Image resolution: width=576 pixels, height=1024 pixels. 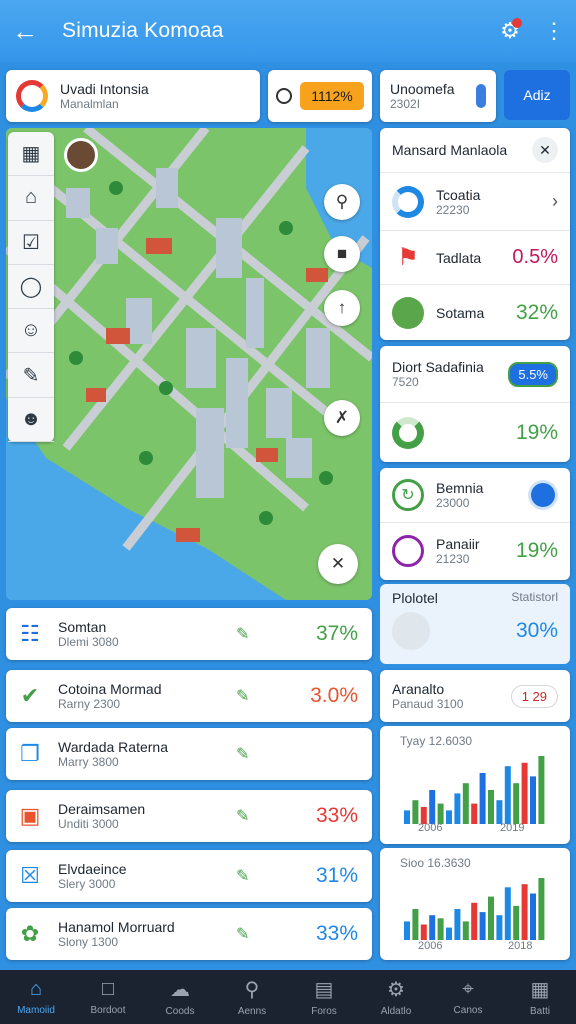 I want to click on radio-icon, so click(x=284, y=96).